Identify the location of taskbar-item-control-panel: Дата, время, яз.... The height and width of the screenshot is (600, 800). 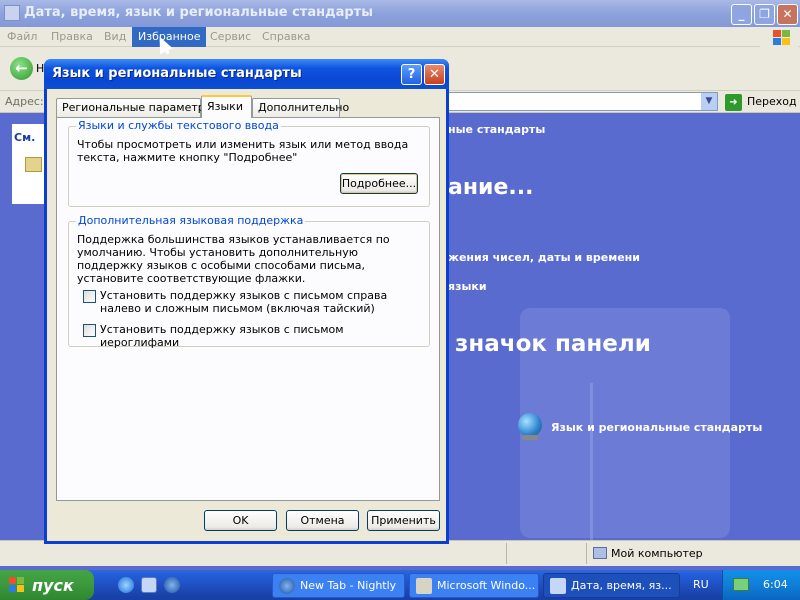
(611, 585).